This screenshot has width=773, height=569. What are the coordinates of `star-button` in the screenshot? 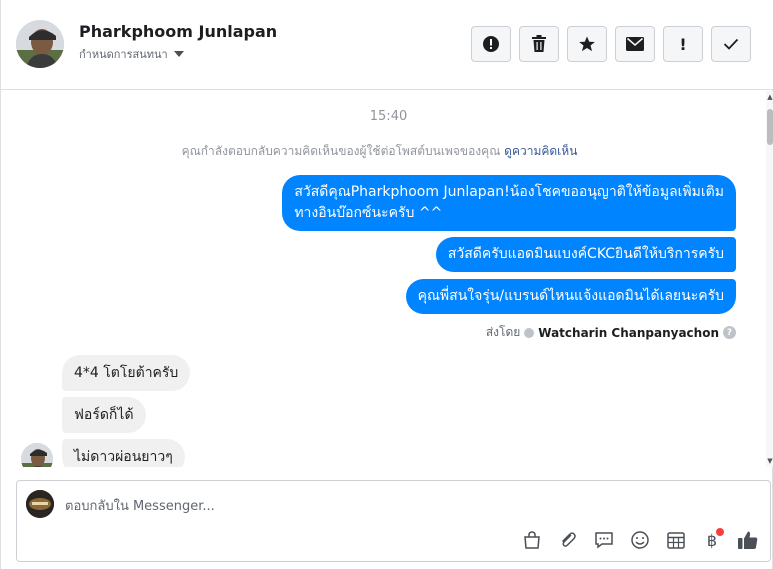 It's located at (587, 44).